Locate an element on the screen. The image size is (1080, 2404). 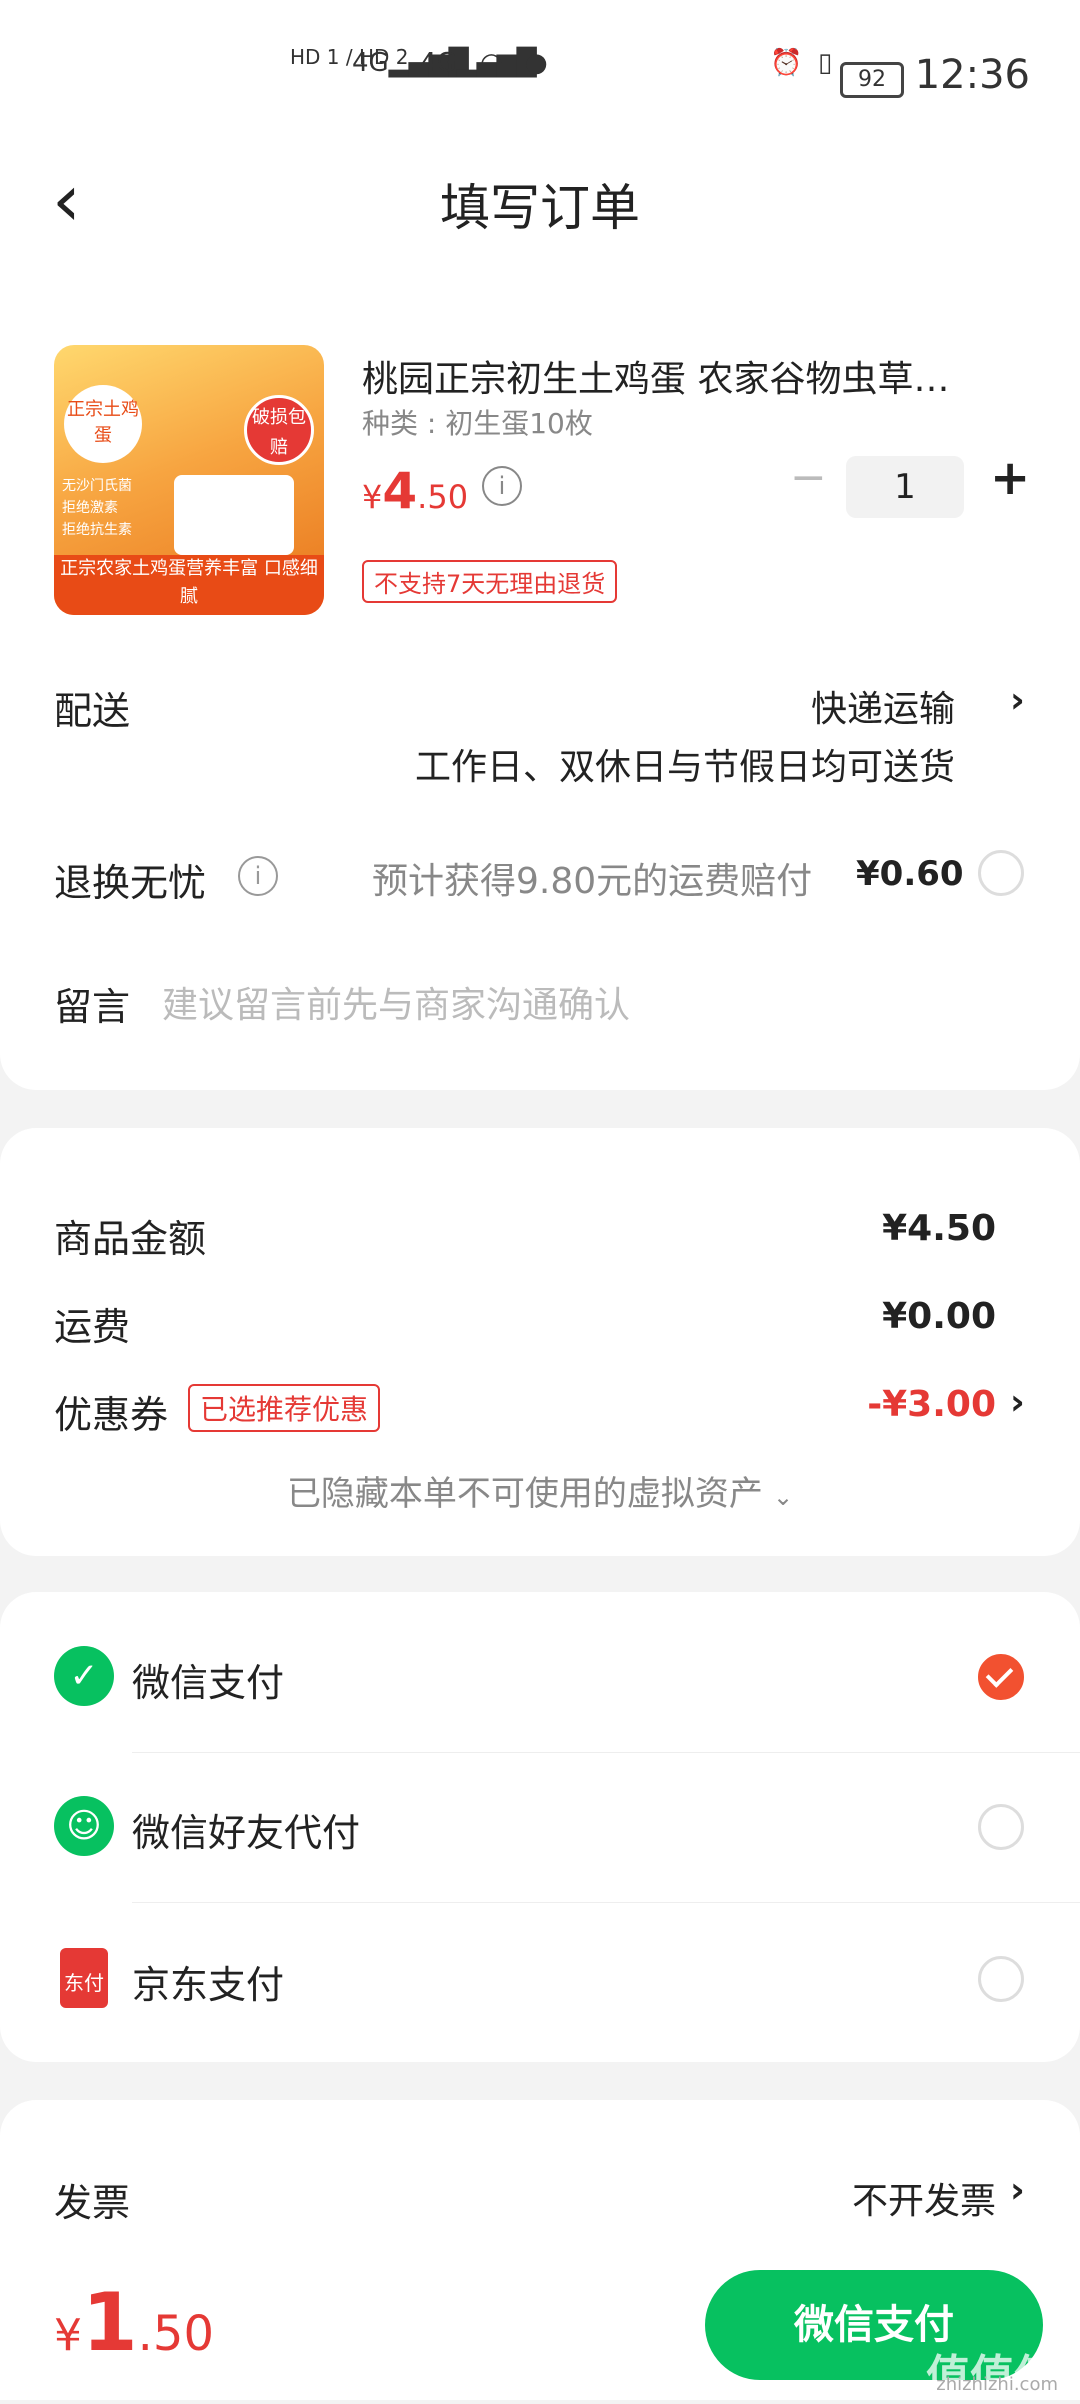
plus-button: + is located at coordinates (1010, 478).